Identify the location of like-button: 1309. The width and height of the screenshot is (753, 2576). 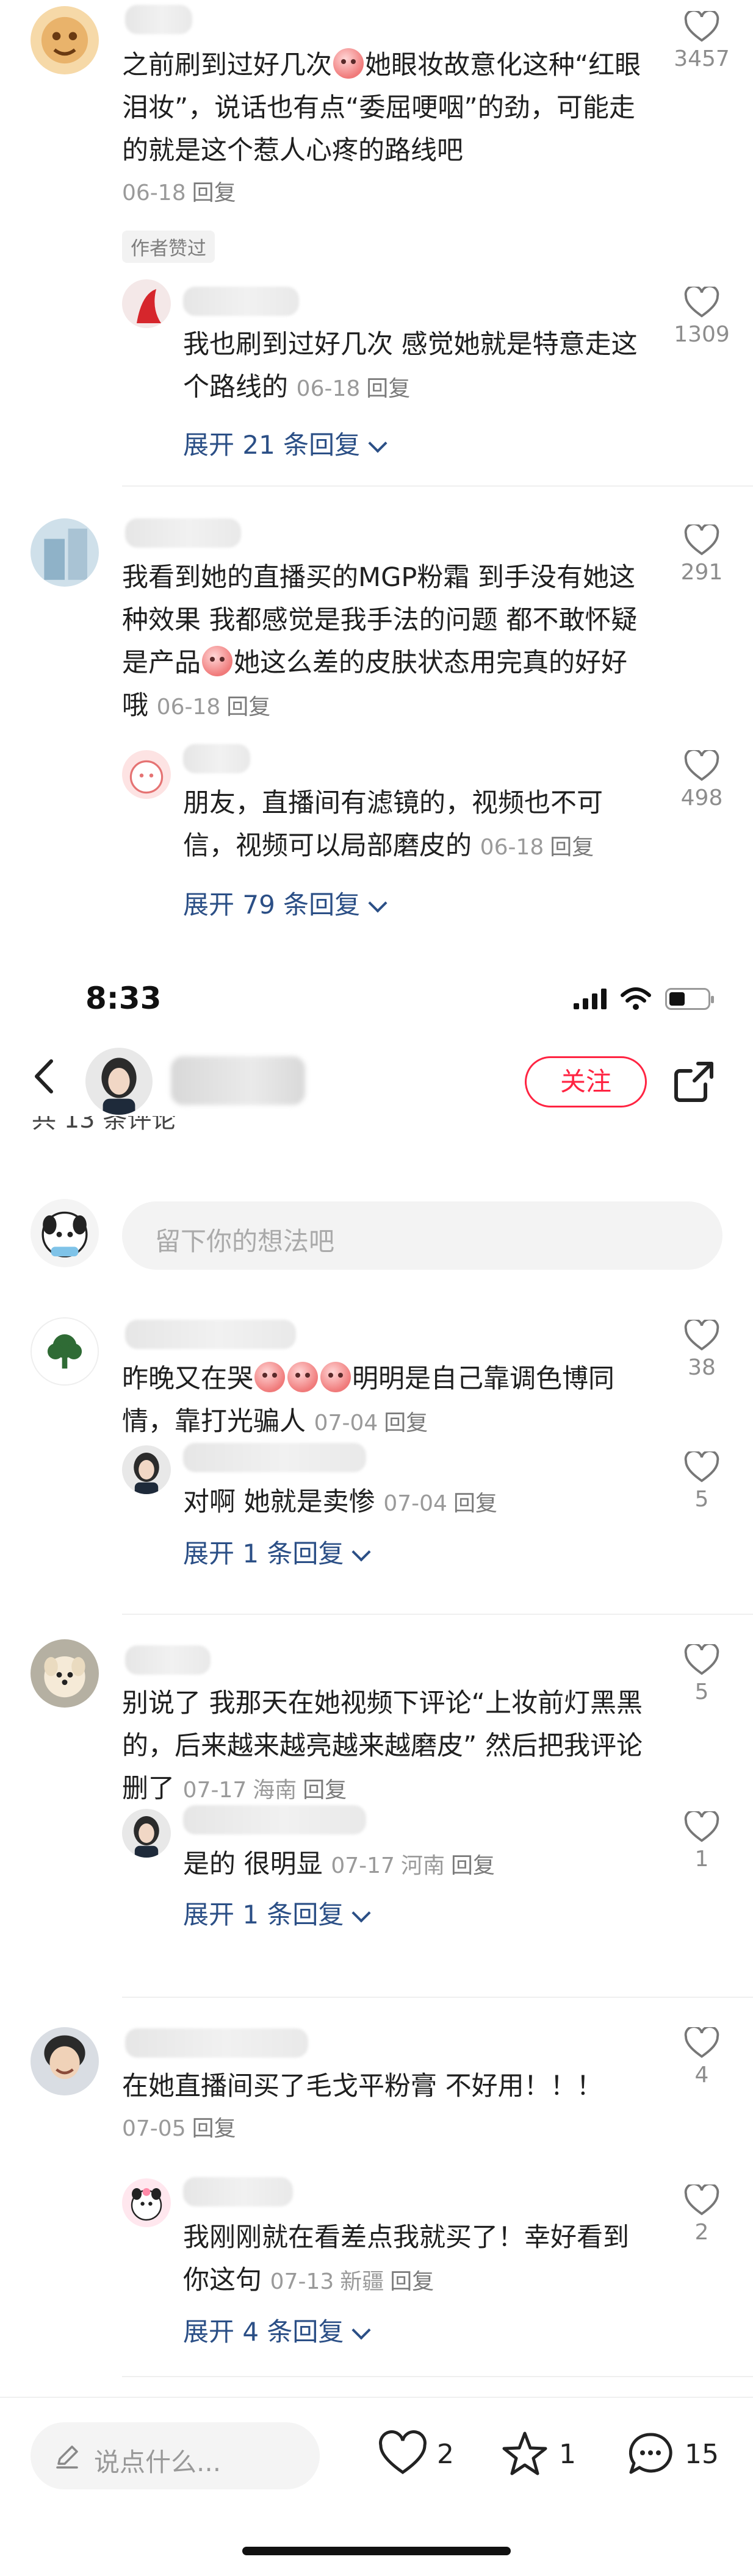
(701, 317).